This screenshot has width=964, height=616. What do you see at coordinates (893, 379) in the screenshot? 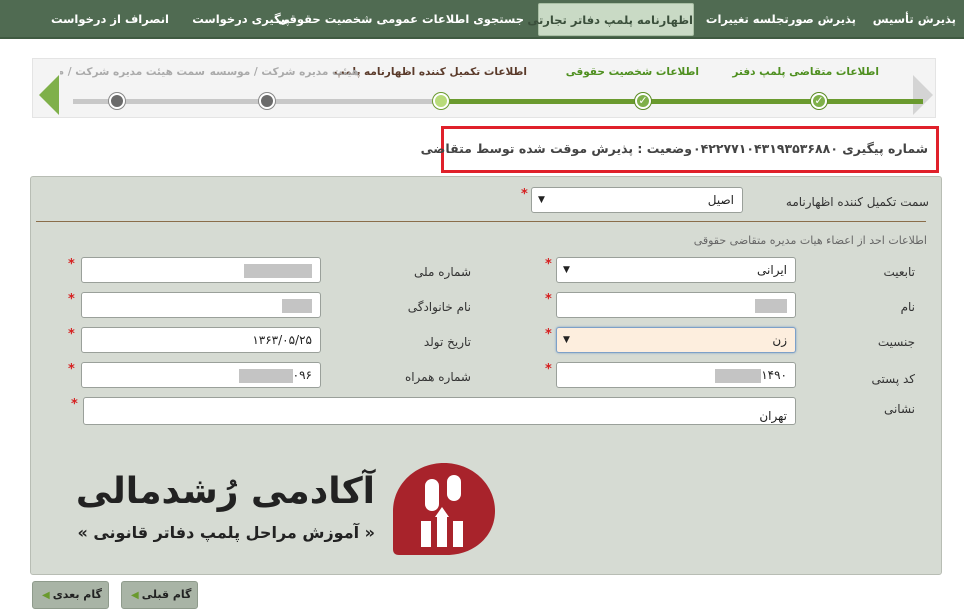
I see `postal-code-label: کد پستی` at bounding box center [893, 379].